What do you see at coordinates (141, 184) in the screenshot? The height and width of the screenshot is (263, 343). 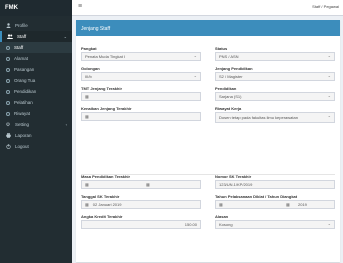 I see `masa-kerja-field: ▦ ▦` at bounding box center [141, 184].